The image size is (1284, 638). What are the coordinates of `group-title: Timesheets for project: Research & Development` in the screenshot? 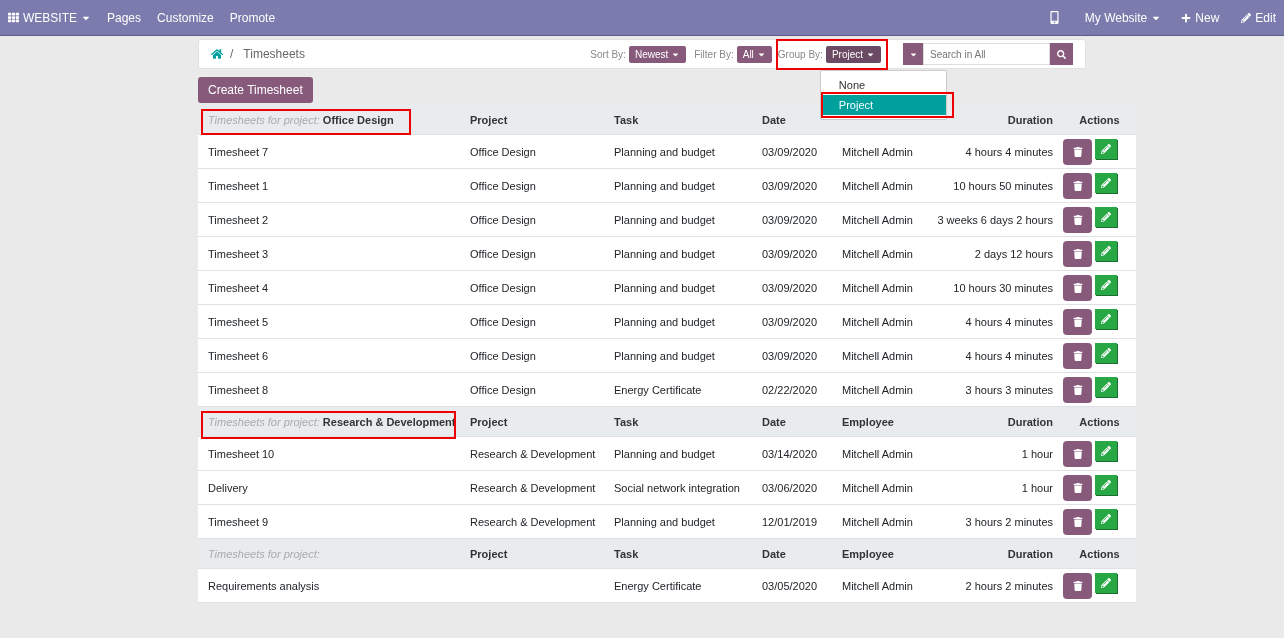 It's located at (332, 421).